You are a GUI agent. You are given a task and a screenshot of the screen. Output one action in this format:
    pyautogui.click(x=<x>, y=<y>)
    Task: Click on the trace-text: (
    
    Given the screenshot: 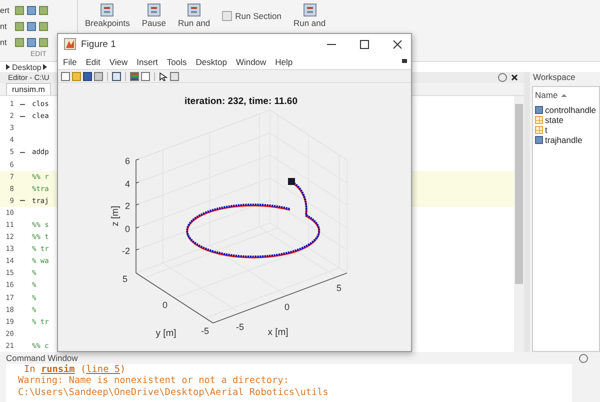 What is the action you would take?
    pyautogui.click(x=83, y=369)
    